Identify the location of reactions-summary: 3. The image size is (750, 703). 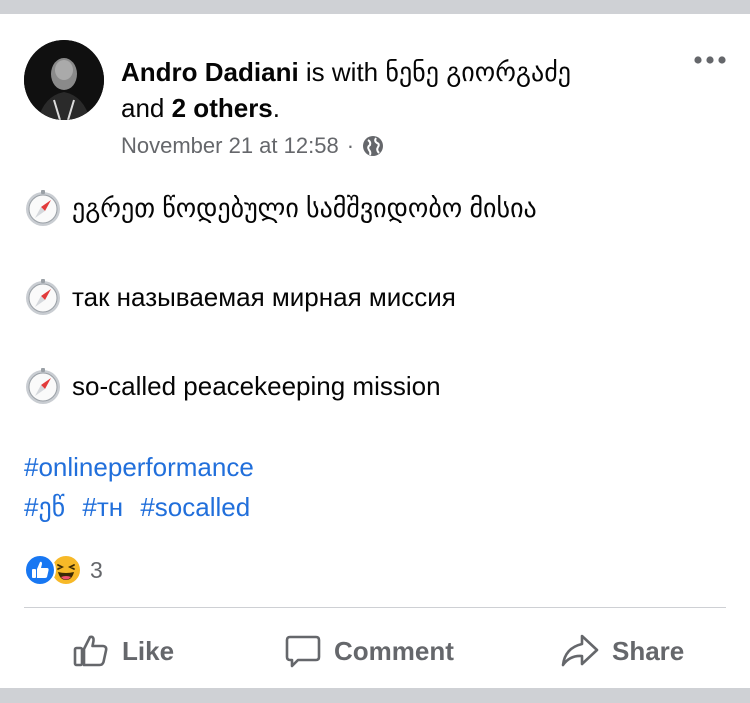
(63, 570).